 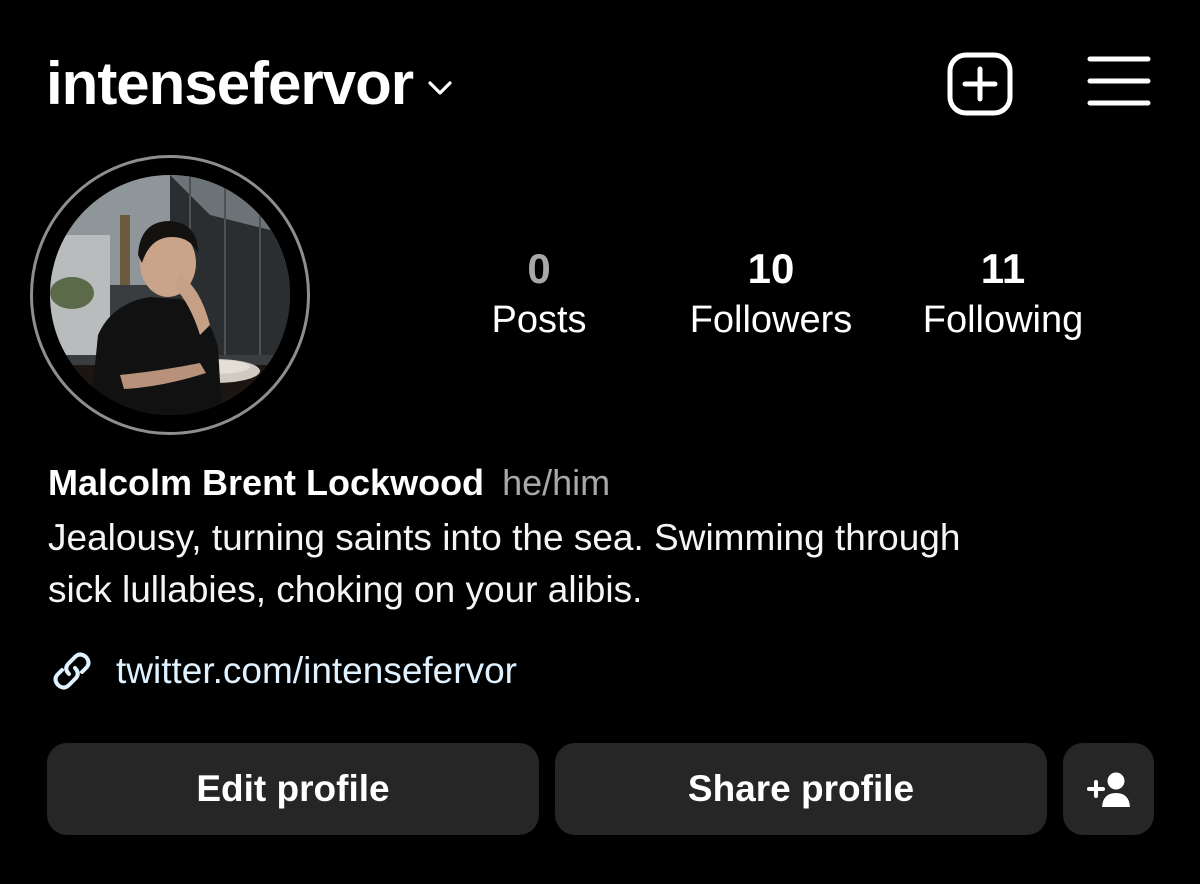 I want to click on discover-people-button, so click(x=1108, y=789).